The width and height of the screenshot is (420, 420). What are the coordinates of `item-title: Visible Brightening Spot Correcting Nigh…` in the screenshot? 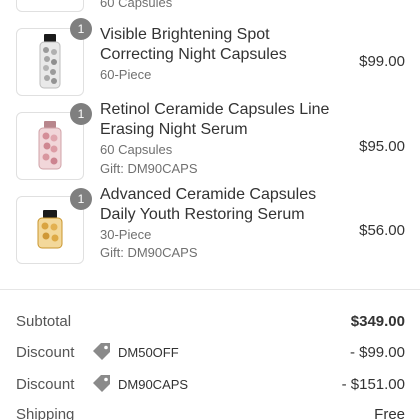 It's located at (215, 45).